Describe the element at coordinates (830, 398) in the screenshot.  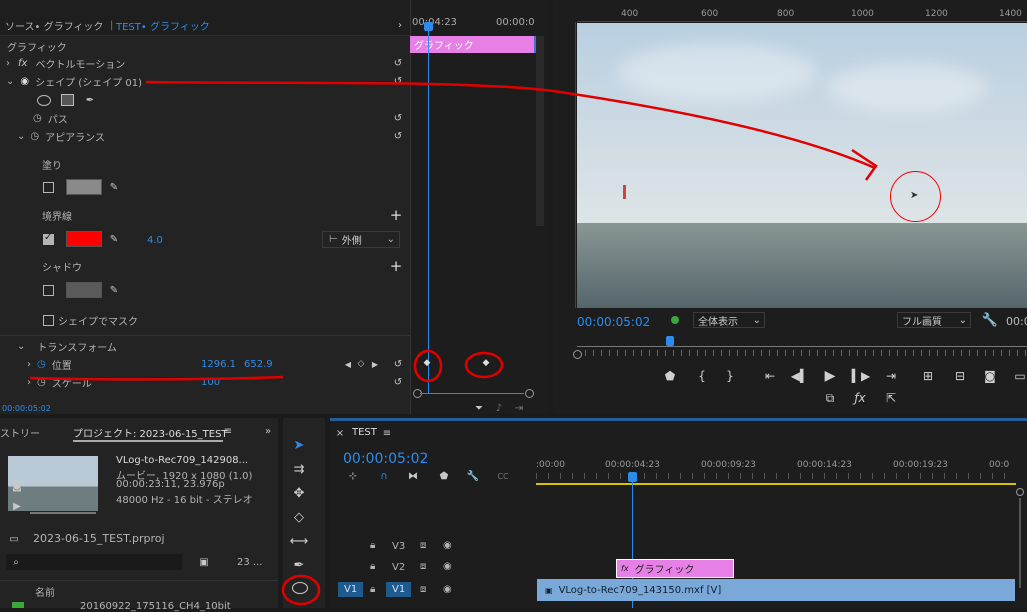
I see `comparison-icon: ⧉` at that location.